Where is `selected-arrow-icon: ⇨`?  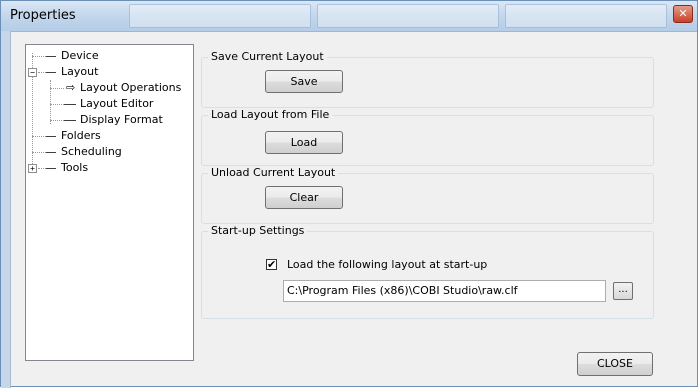
selected-arrow-icon: ⇨ is located at coordinates (71, 87).